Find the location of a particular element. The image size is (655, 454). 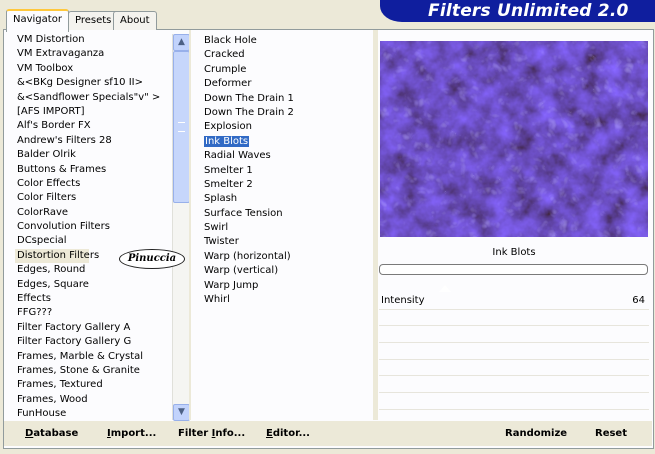

database-label: atabase is located at coordinates (56, 433).